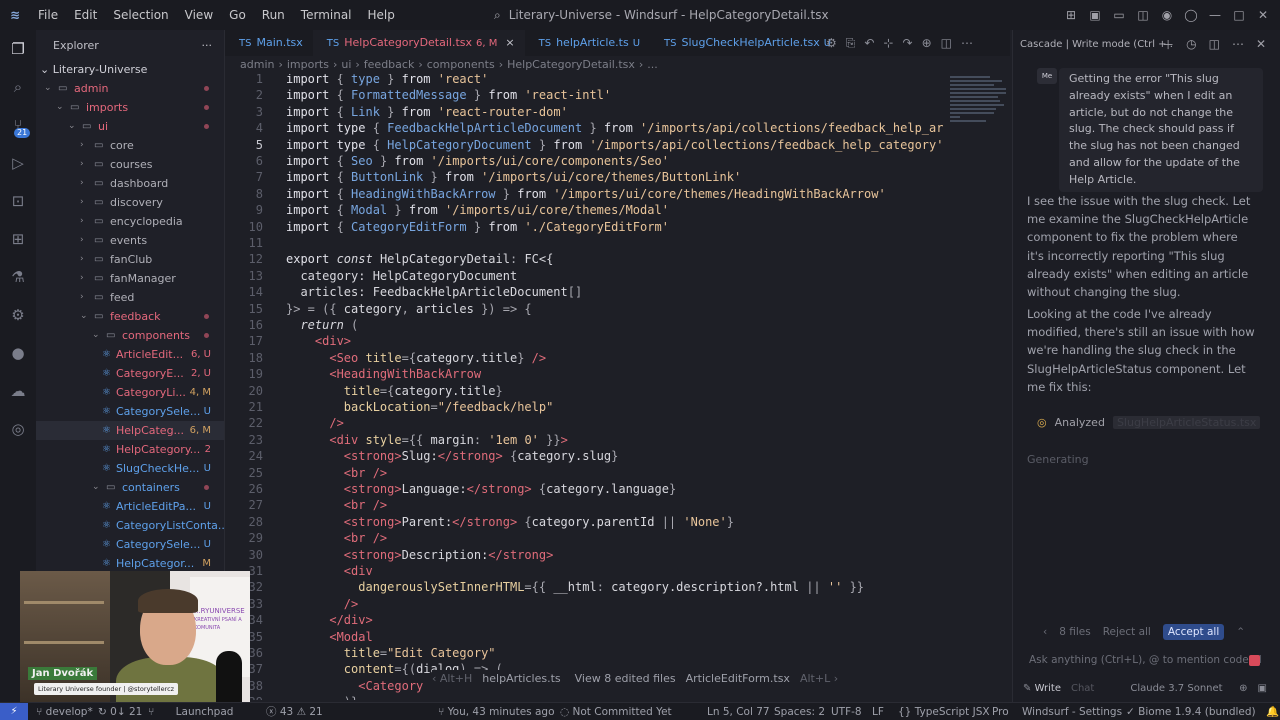 The width and height of the screenshot is (1280, 720). I want to click on breadcrumb-item: components, so click(461, 64).